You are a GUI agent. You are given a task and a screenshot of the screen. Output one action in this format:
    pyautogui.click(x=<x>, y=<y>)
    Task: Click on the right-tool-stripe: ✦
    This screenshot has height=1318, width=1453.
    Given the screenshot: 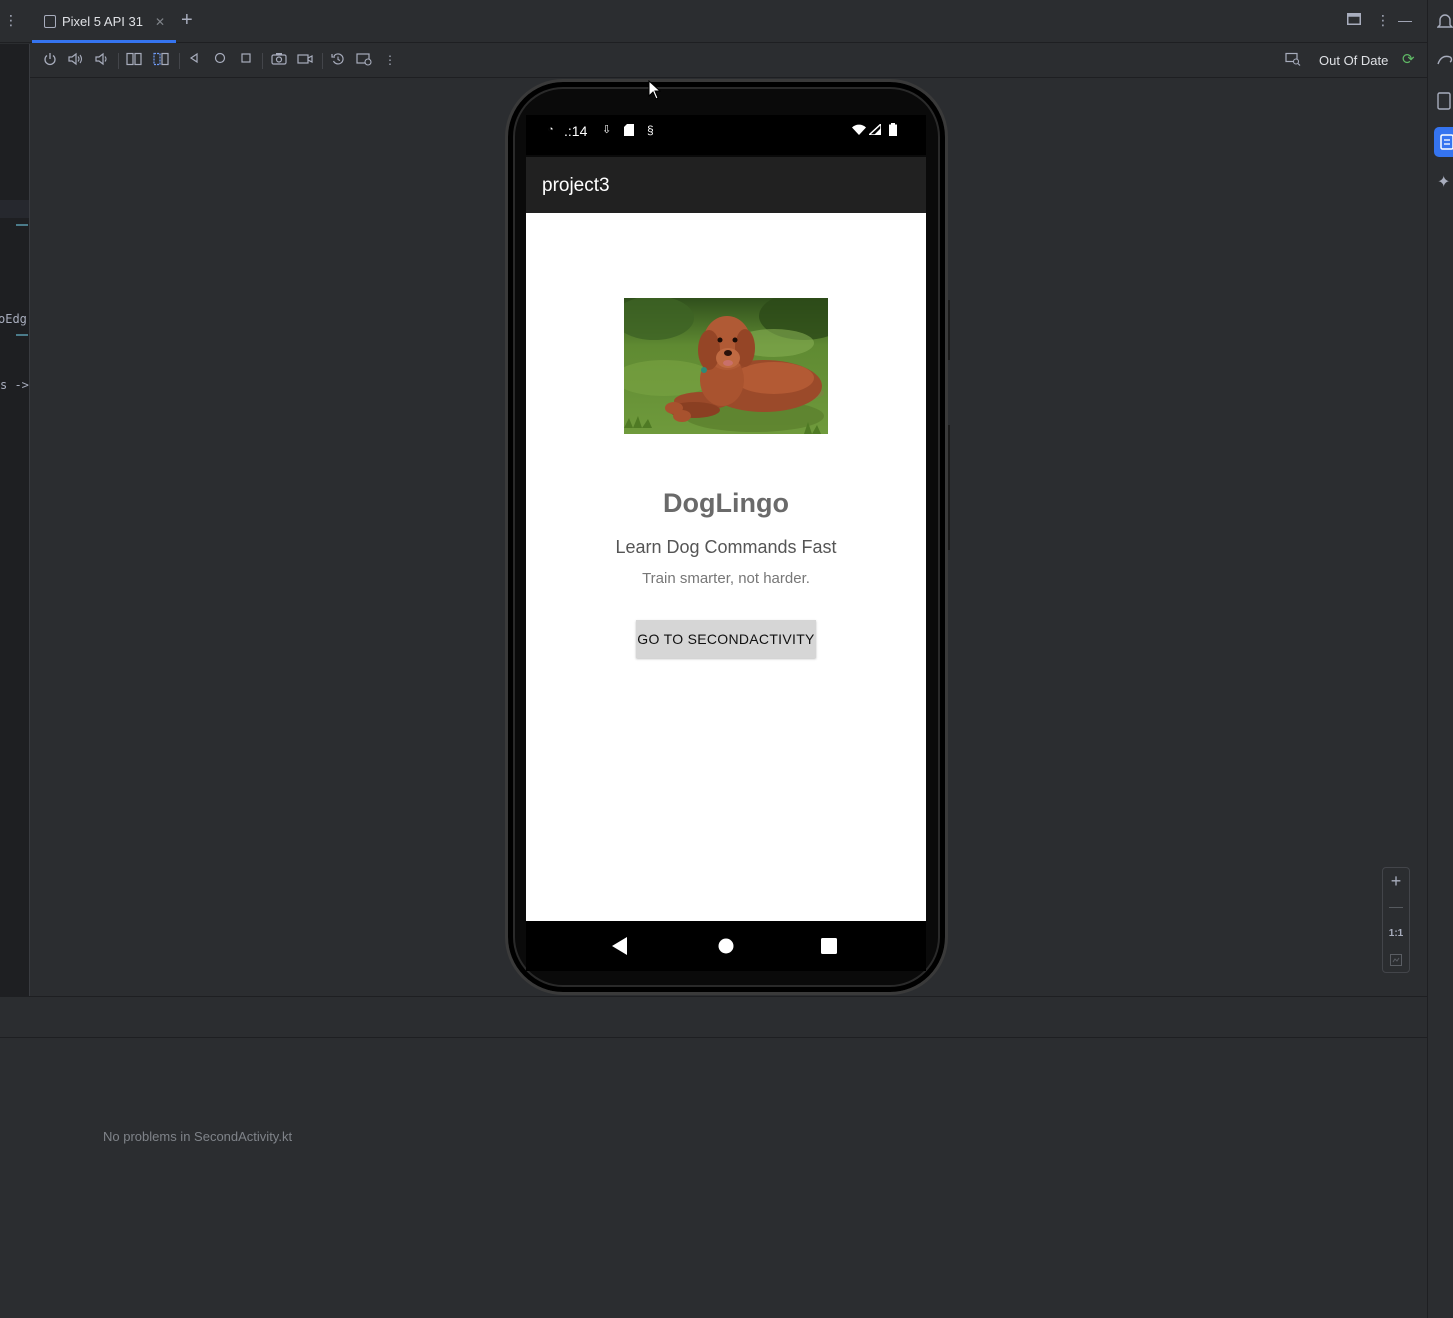 What is the action you would take?
    pyautogui.click(x=1440, y=659)
    